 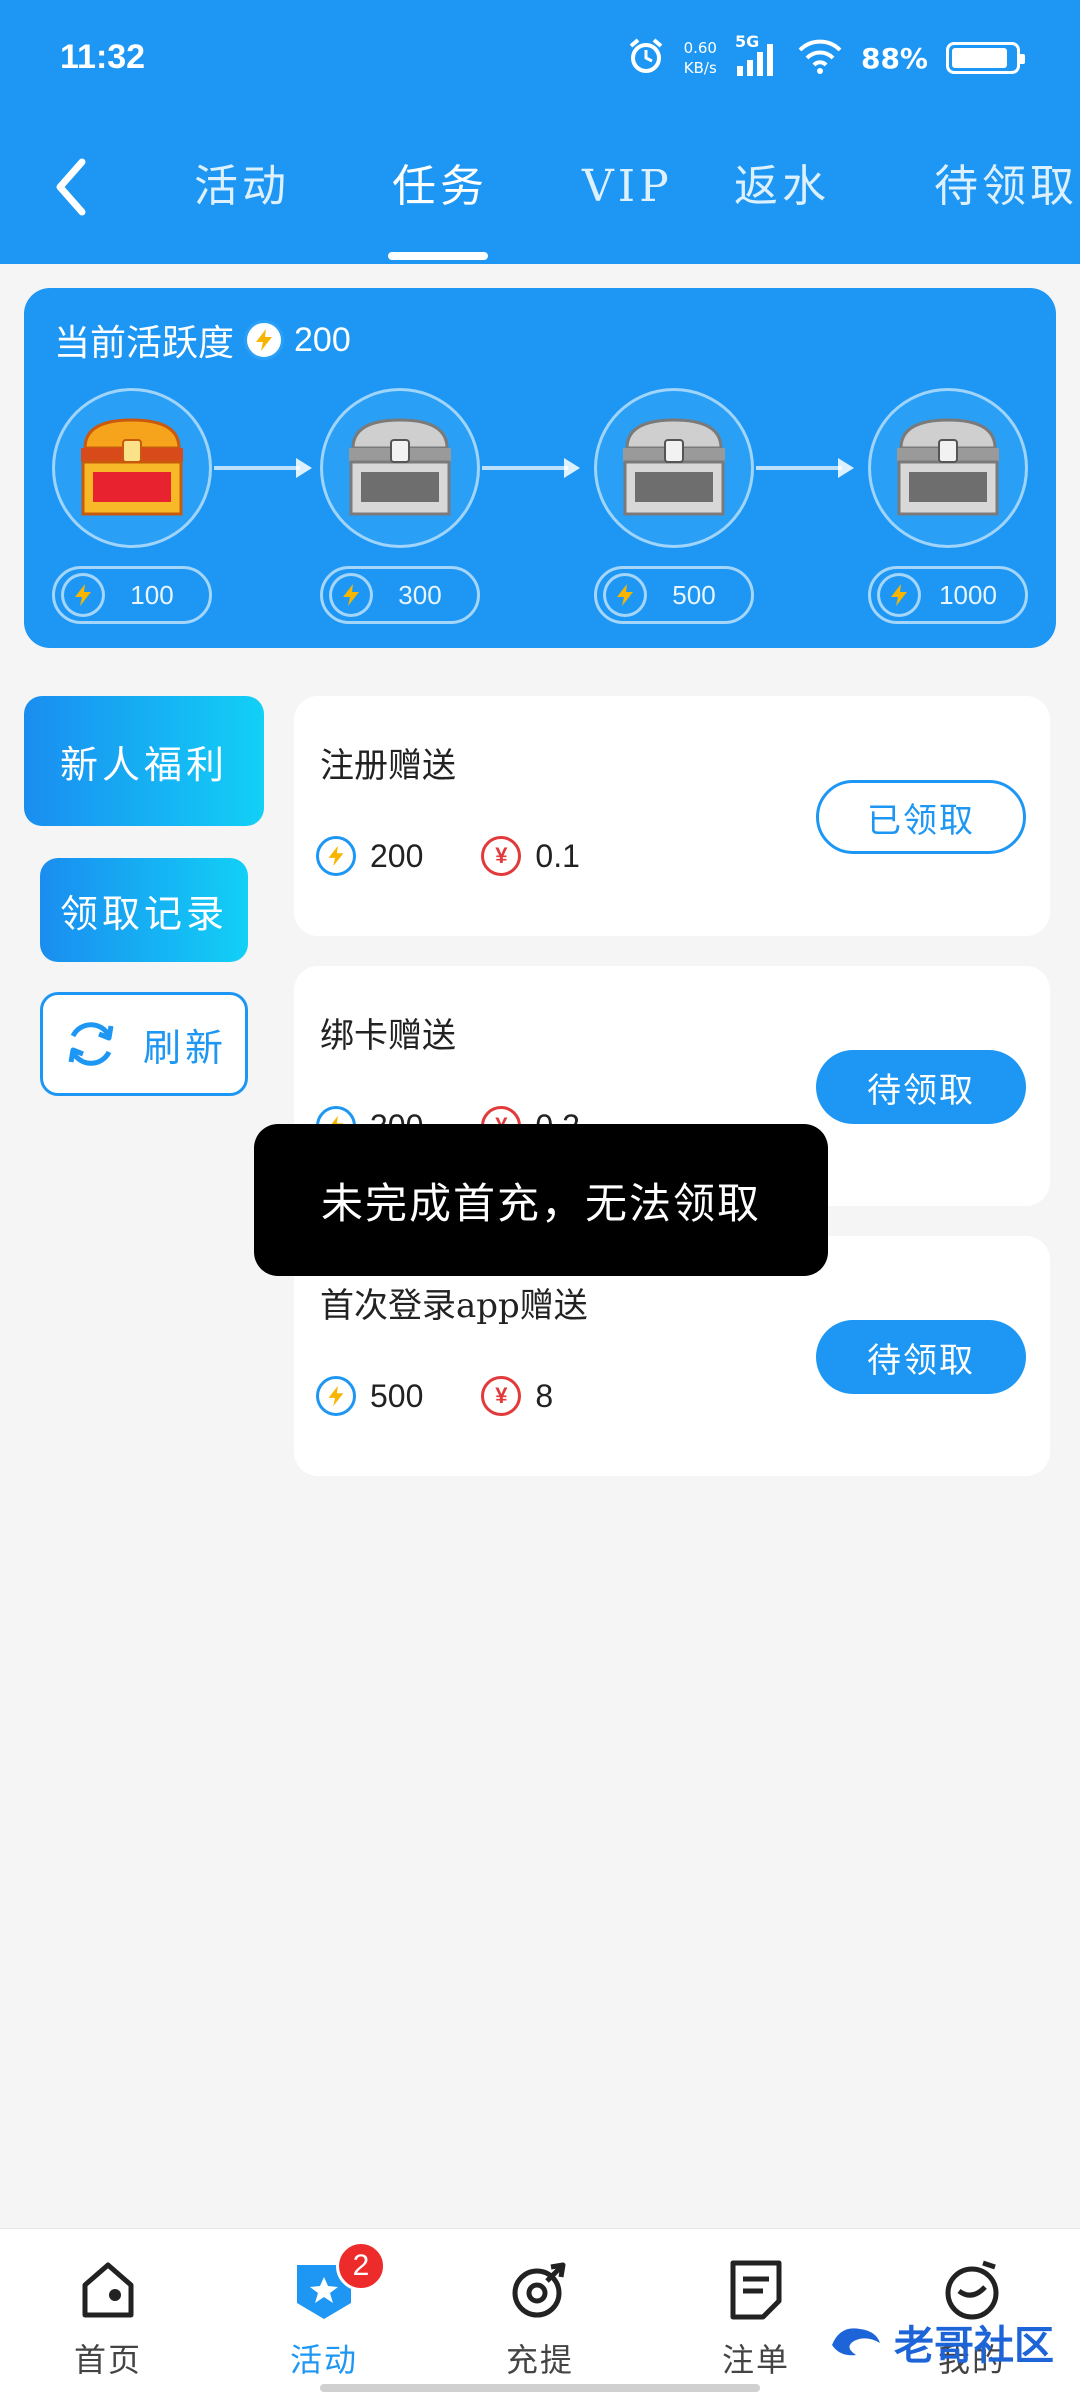 What do you see at coordinates (755, 2360) in the screenshot?
I see `nav-label: 注单` at bounding box center [755, 2360].